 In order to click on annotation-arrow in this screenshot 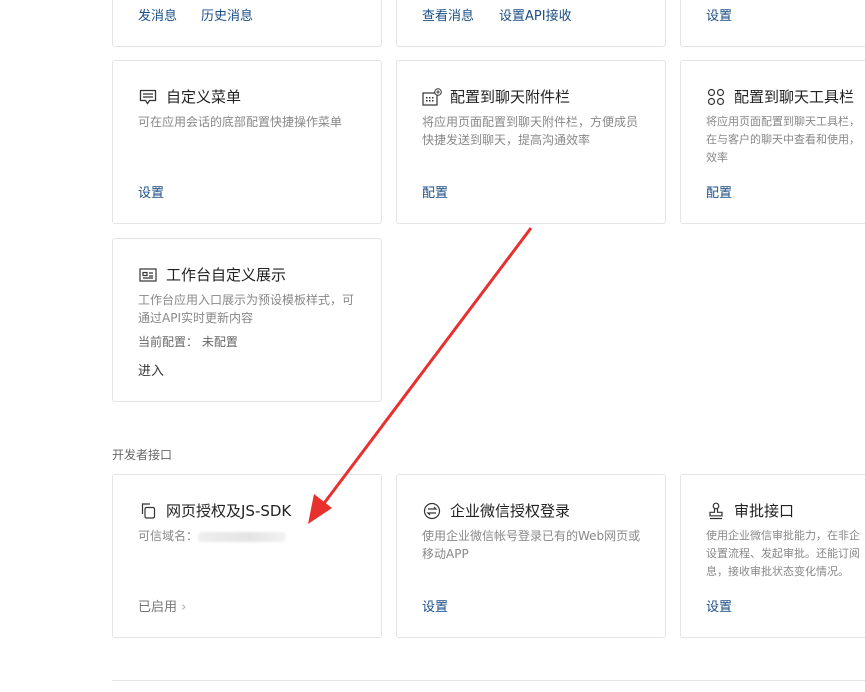, I will do `click(420, 375)`.